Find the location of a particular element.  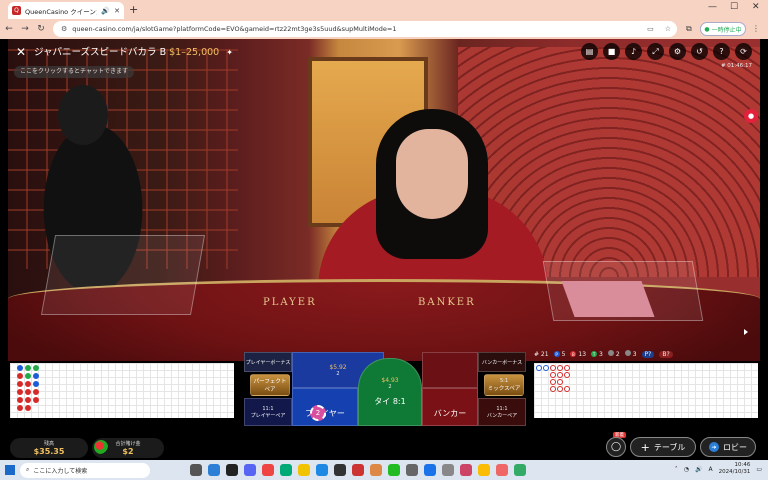

game-title: ジャパニーズスピードバカラ B $1–25,000 ✦ is located at coordinates (133, 51).